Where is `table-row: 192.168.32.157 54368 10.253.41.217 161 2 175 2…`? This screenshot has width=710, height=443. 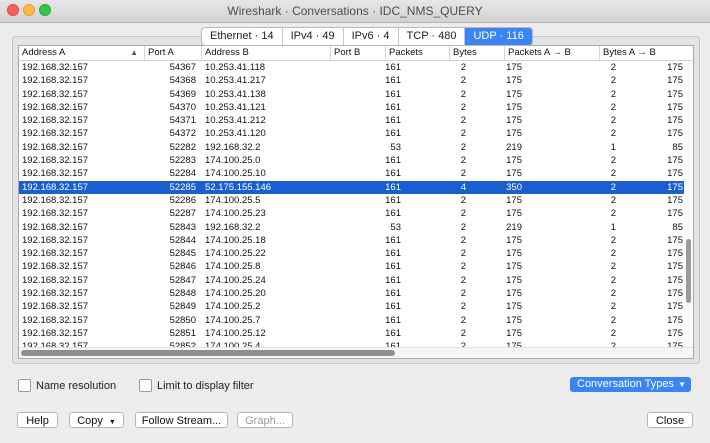
table-row: 192.168.32.157 54368 10.253.41.217 161 2 175 2… is located at coordinates (356, 80).